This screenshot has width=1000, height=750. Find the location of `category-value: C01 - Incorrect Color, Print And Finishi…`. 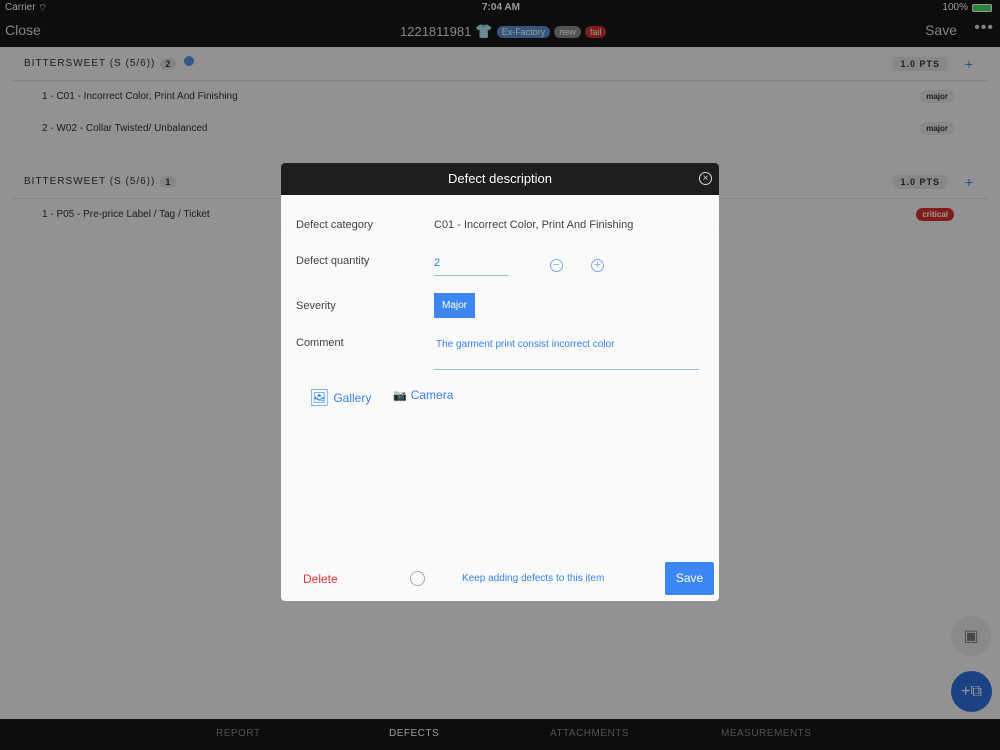

category-value: C01 - Incorrect Color, Print And Finishi… is located at coordinates (534, 225).